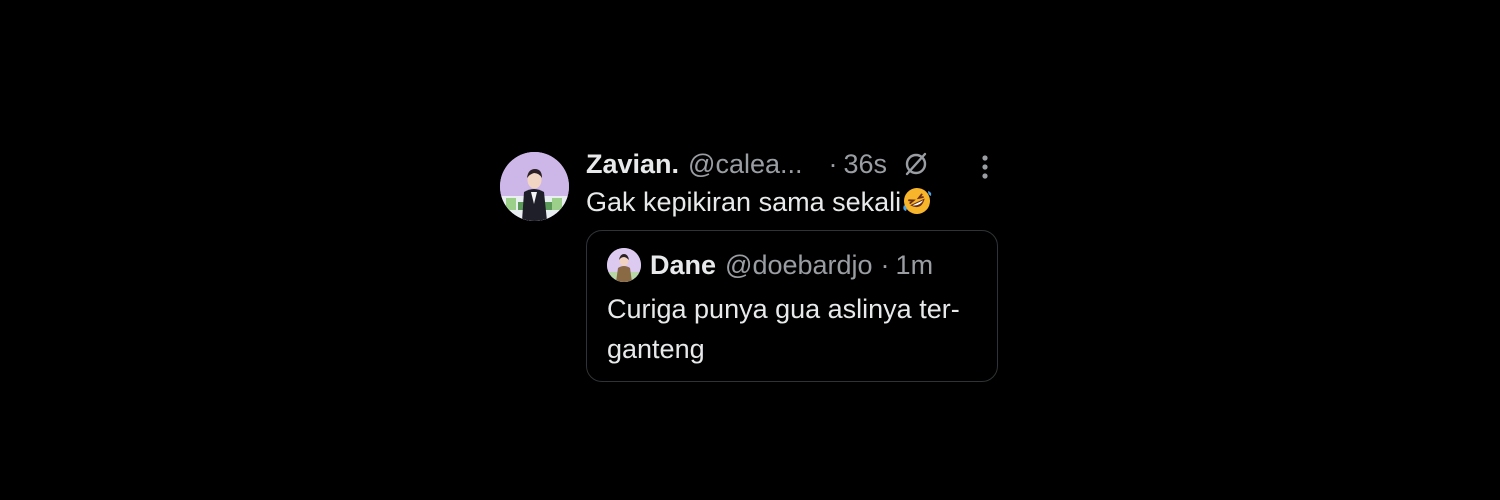 The image size is (1500, 500). I want to click on quoted-author-handle: @doebardjo, so click(799, 265).